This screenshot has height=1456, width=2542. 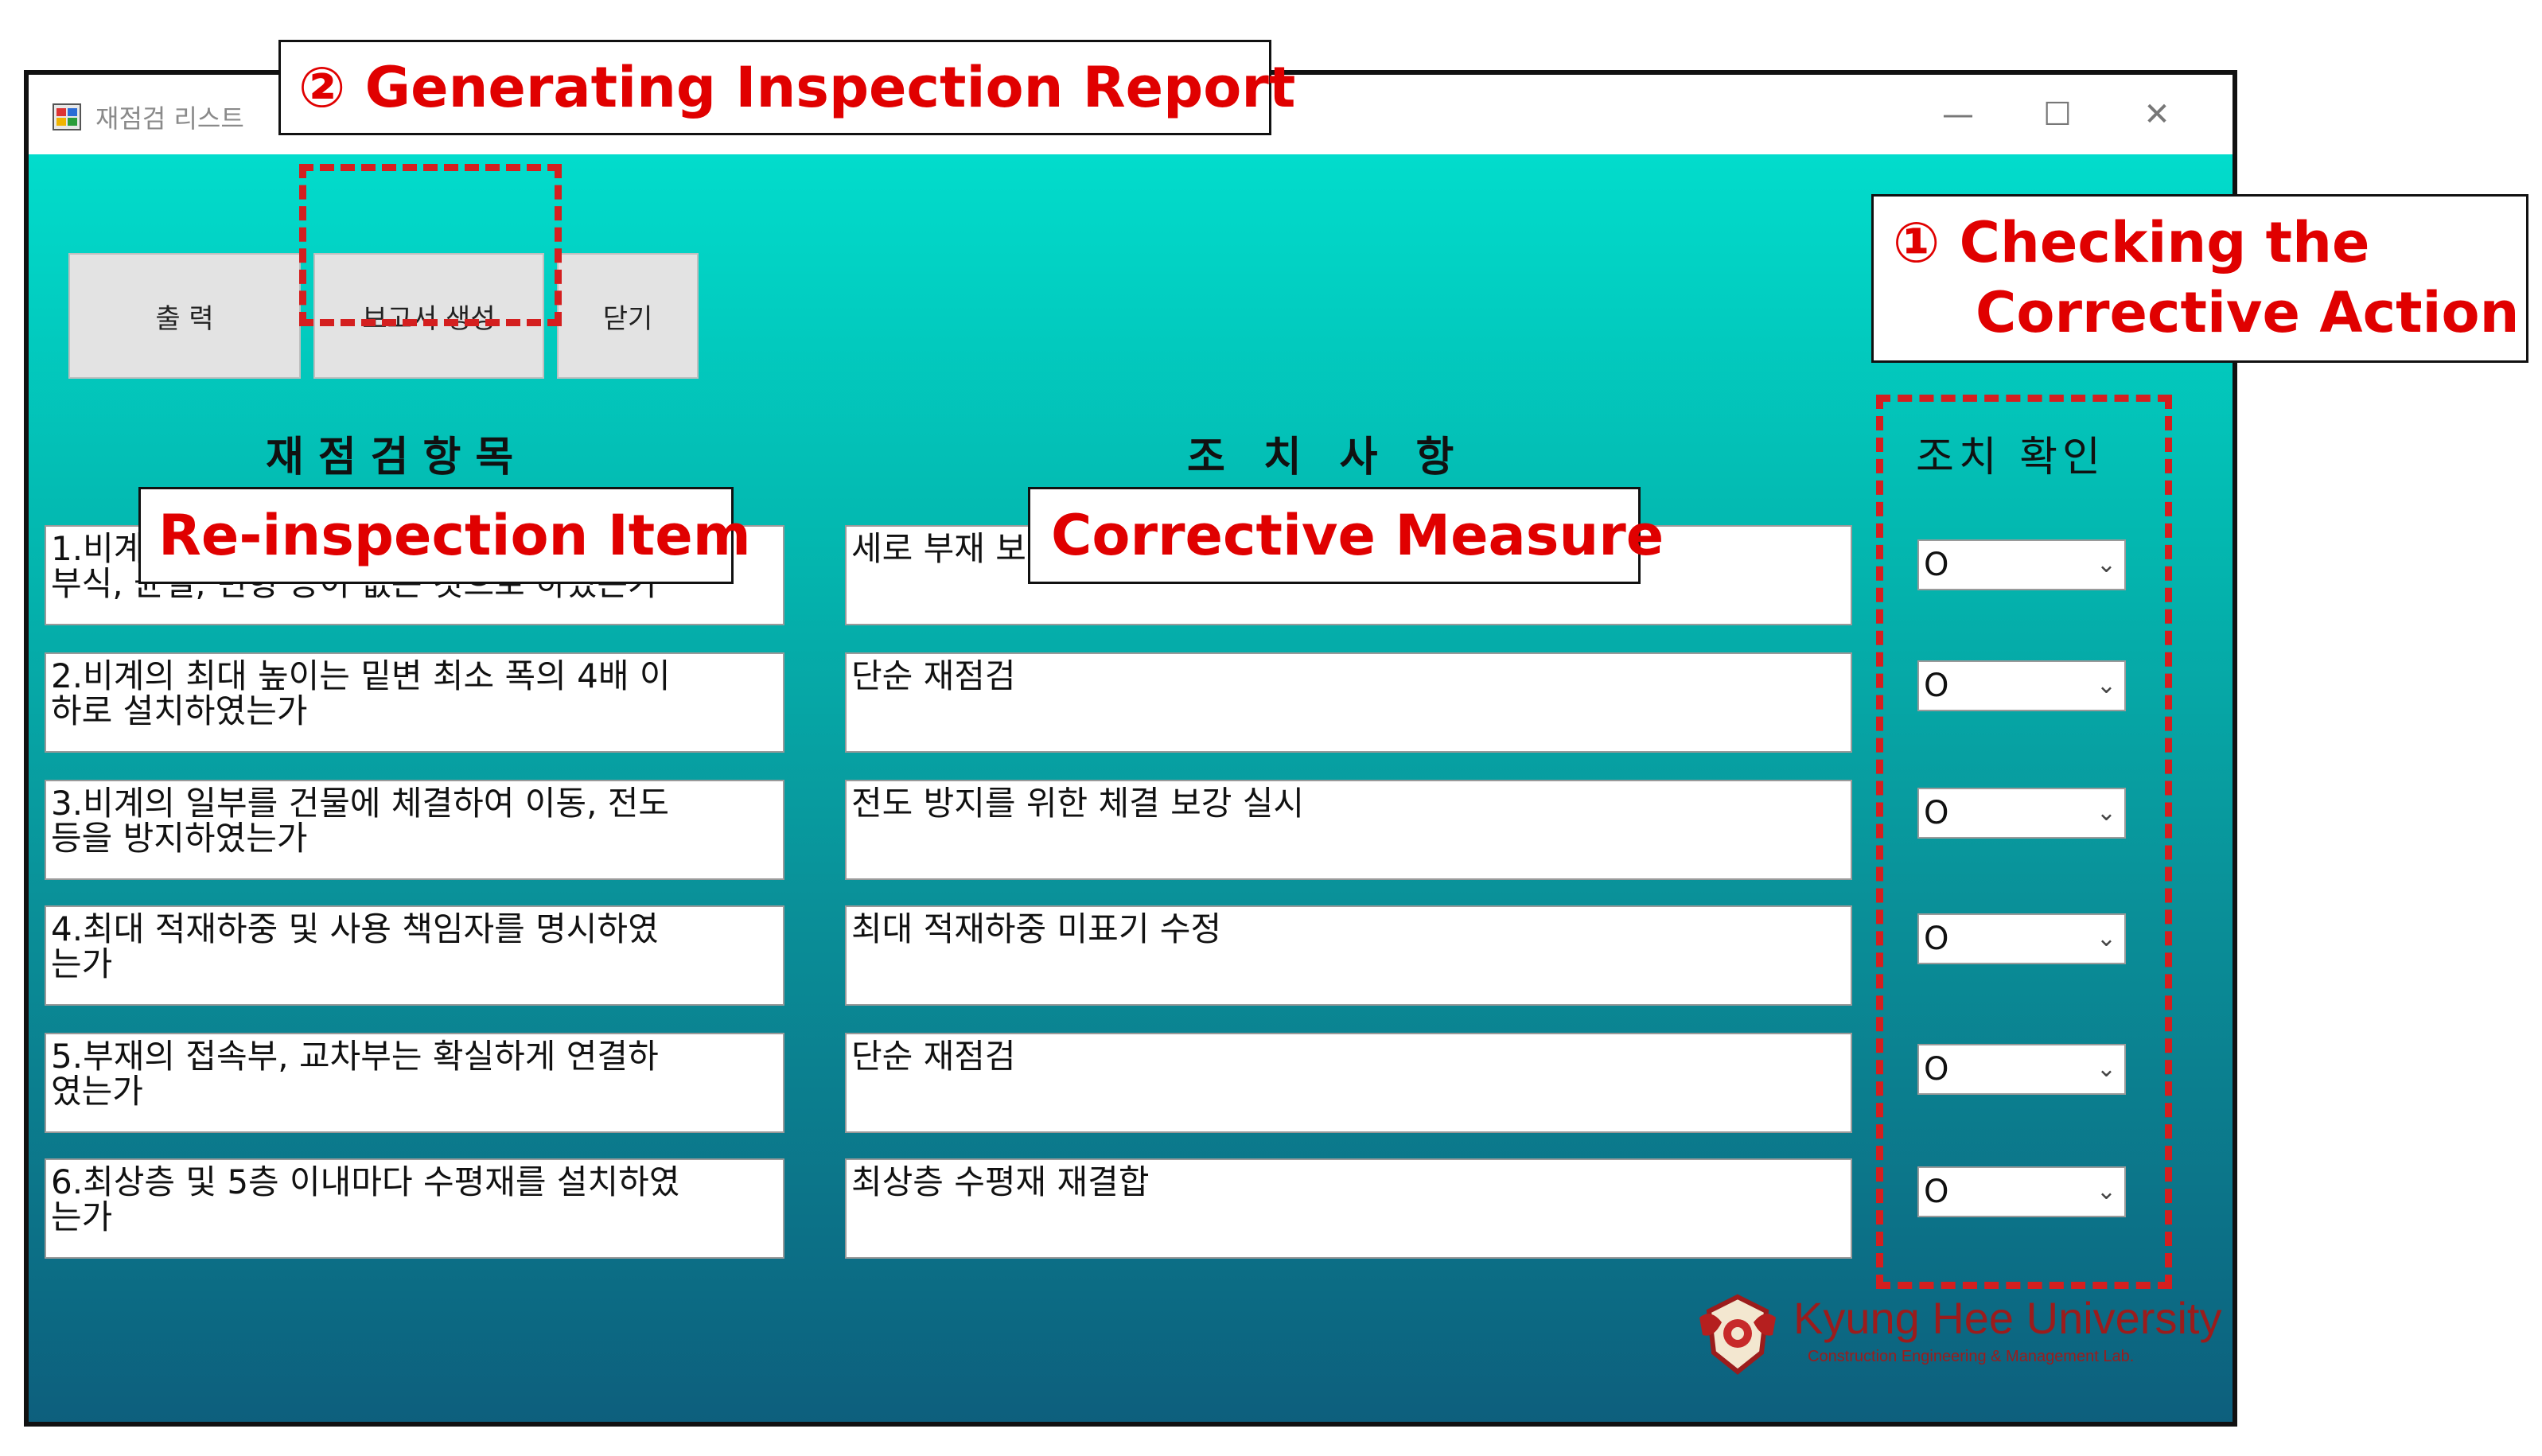 I want to click on corrective-callout: Corrective Measure, so click(x=1346, y=535).